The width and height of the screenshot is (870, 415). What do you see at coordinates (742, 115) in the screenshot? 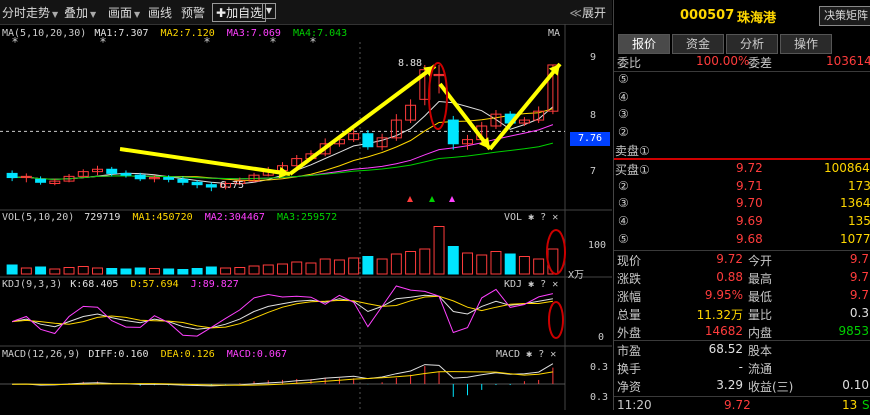
I see `sell-row: ③` at bounding box center [742, 115].